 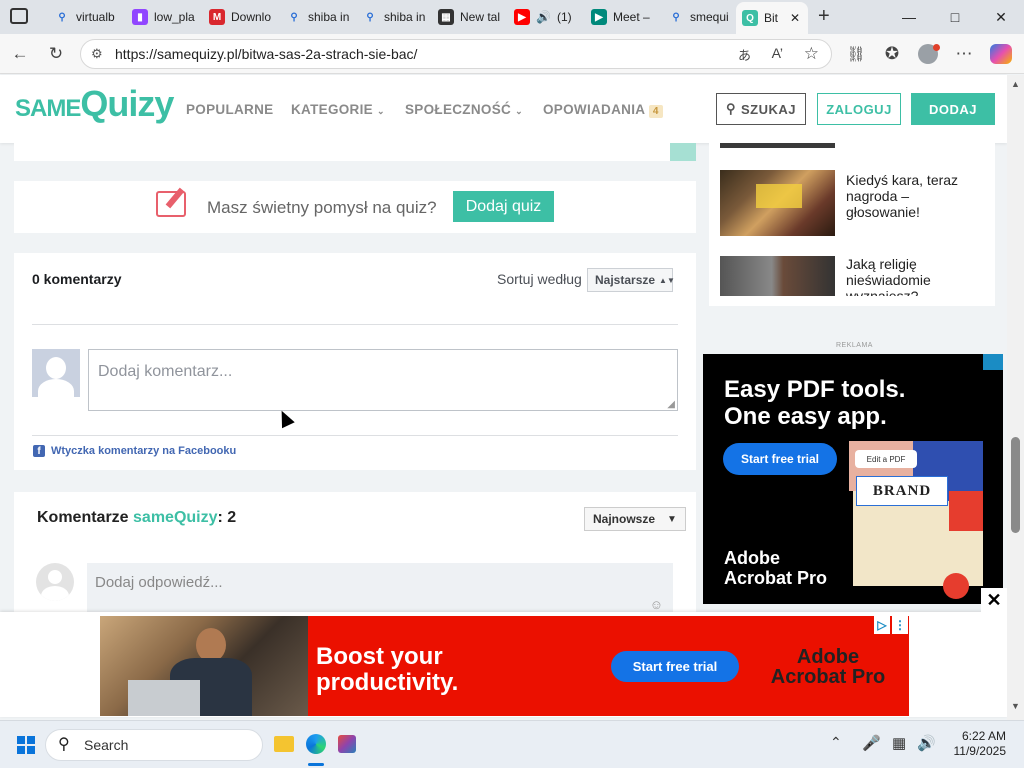 I want to click on related-item: Kiedyś kara, teraz nagroda – głosowanie!, so click(x=855, y=203).